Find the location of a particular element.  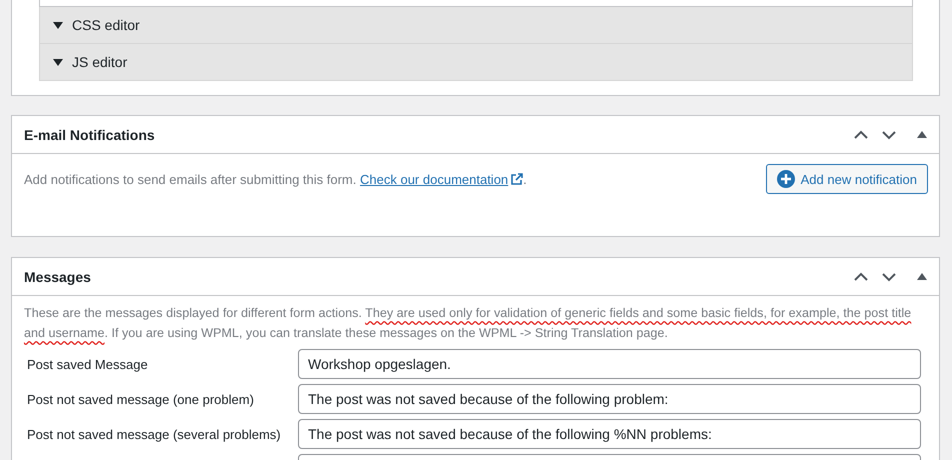

field-label: Post saved Message is located at coordinates (87, 364).